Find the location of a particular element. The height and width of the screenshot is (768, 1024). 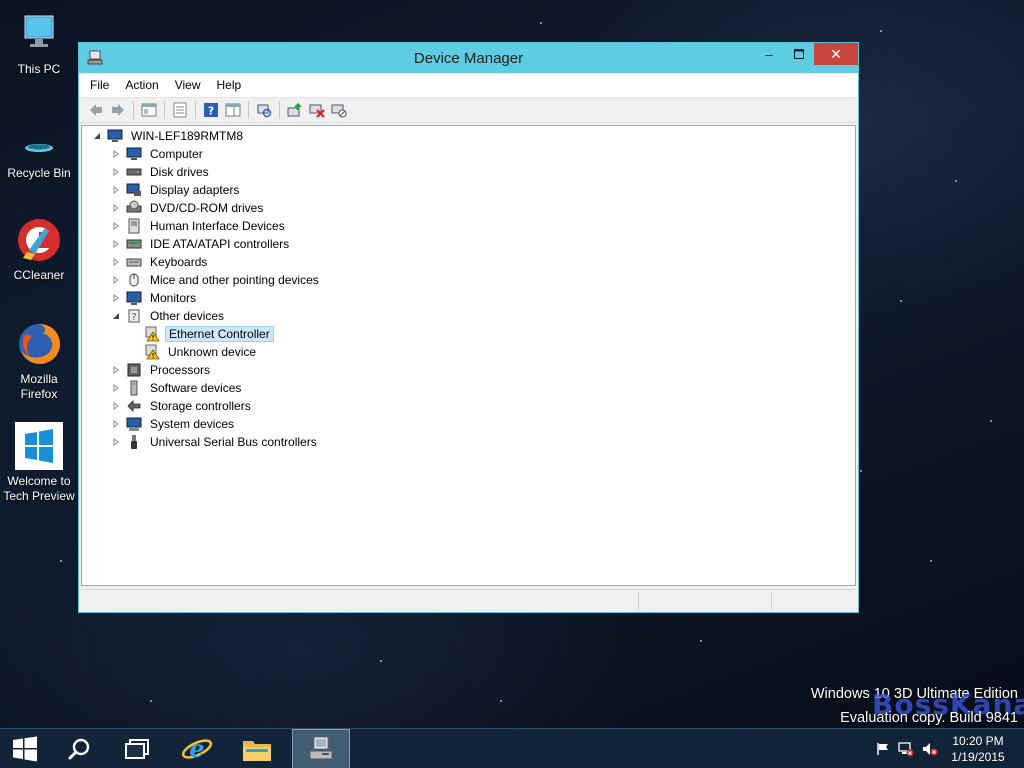

disk-drive-icon is located at coordinates (134, 172).